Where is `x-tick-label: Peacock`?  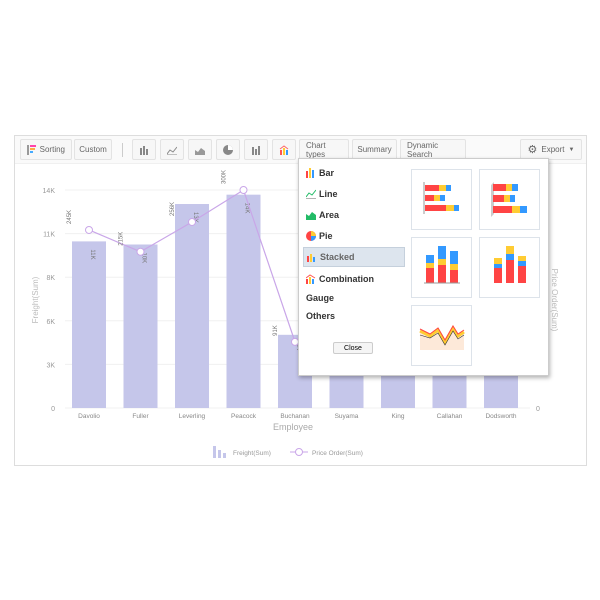
x-tick-label: Peacock is located at coordinates (244, 416).